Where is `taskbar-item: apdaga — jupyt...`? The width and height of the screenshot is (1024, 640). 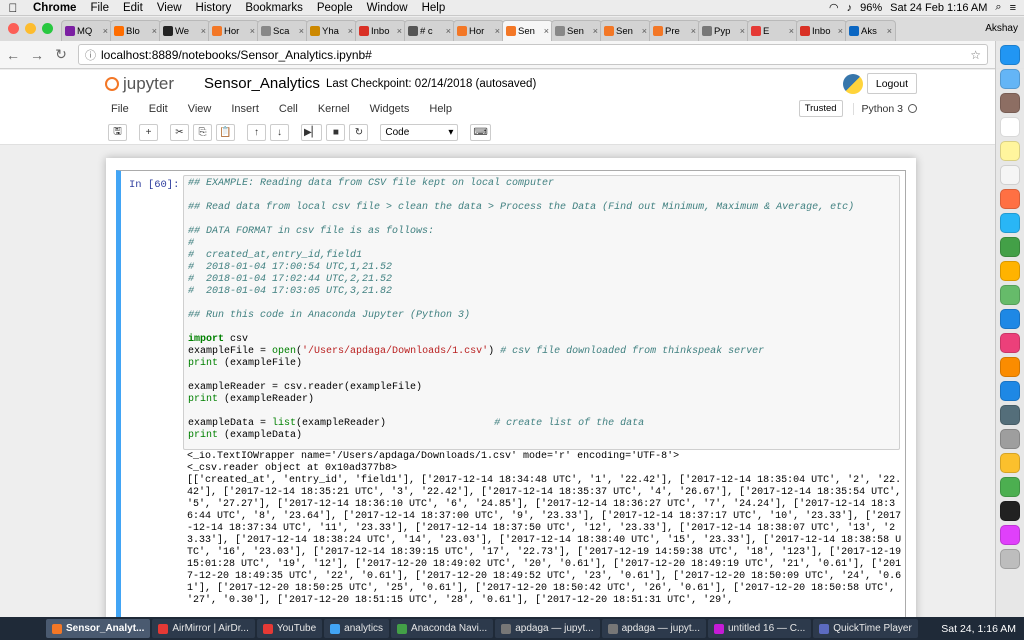
taskbar-item: apdaga — jupyt... is located at coordinates (653, 628).